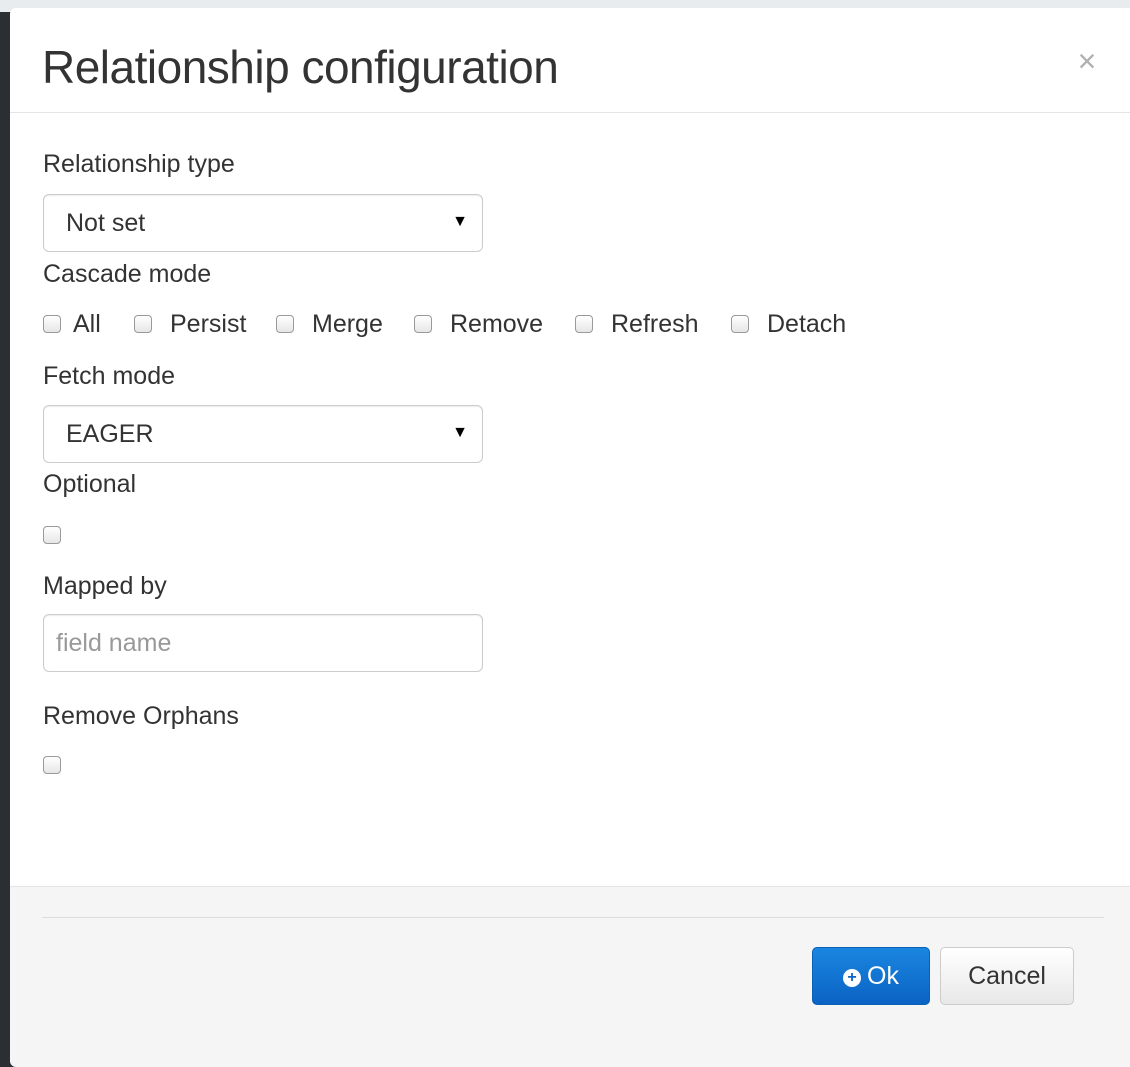 The width and height of the screenshot is (1130, 1067). I want to click on ok-button: + Ok, so click(871, 976).